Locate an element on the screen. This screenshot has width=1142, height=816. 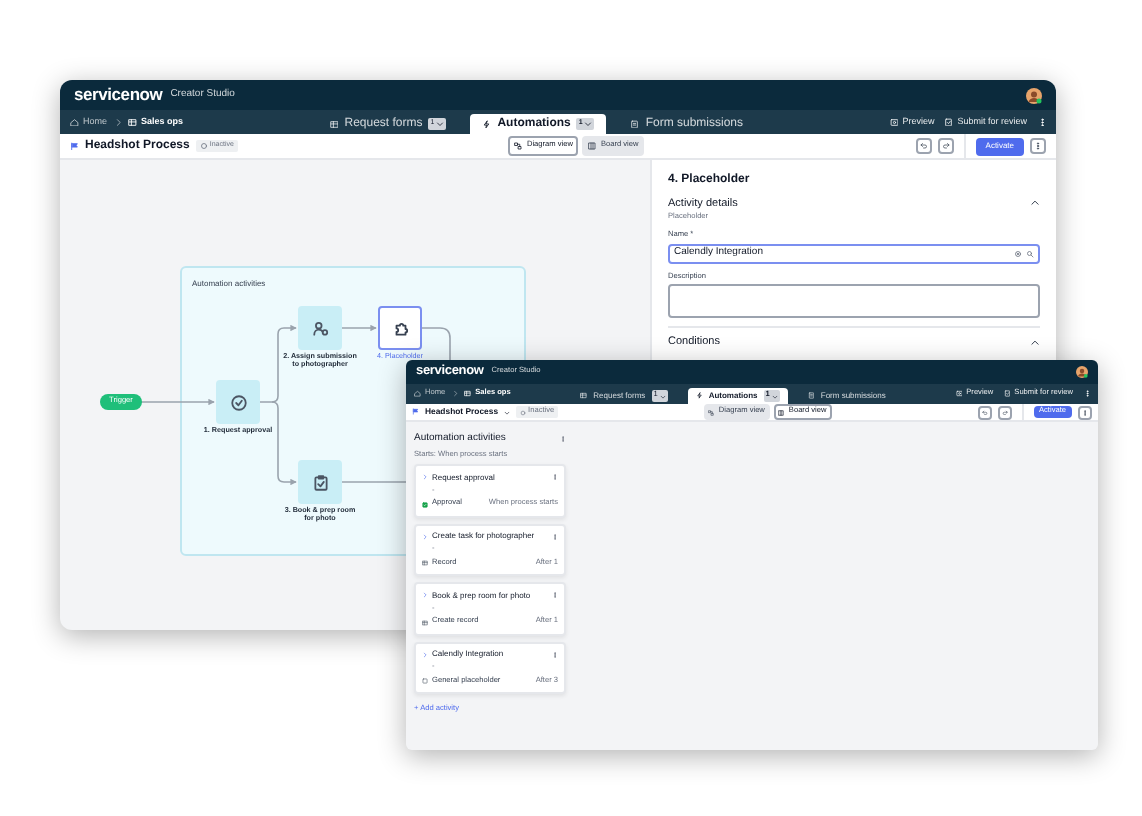
search-icon is located at coordinates (1030, 253).